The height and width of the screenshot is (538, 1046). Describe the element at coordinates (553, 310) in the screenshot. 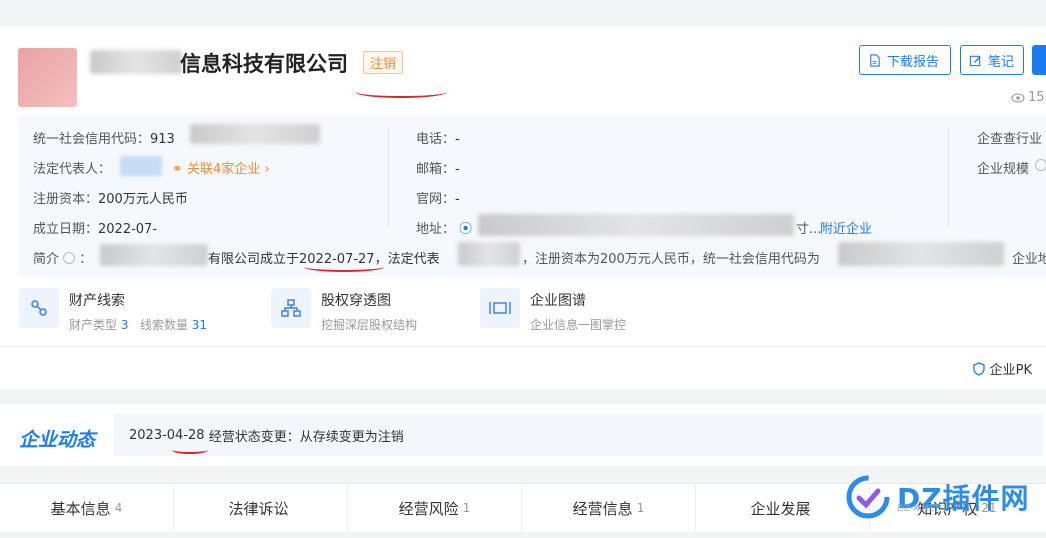

I see `feature-enterprise-graph: 企业图谱 企业信息一图掌控` at that location.